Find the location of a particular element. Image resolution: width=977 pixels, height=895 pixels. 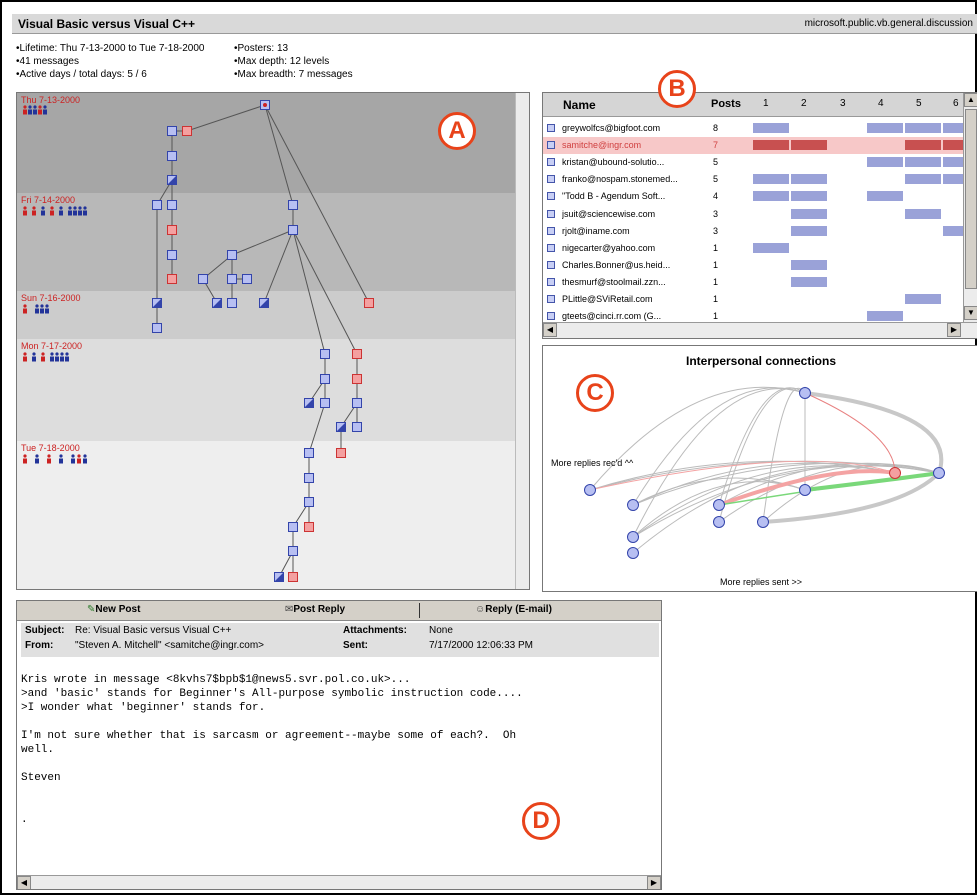

reply-email-button: ☺Reply (E-mail) is located at coordinates (513, 609).